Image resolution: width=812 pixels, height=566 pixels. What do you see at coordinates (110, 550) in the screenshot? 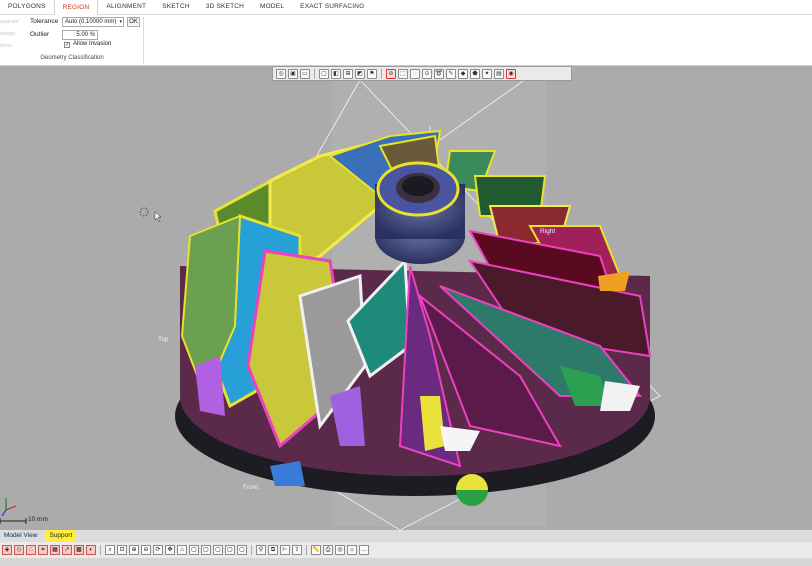
I see `zoom-fit-icon: ⌕` at bounding box center [110, 550].